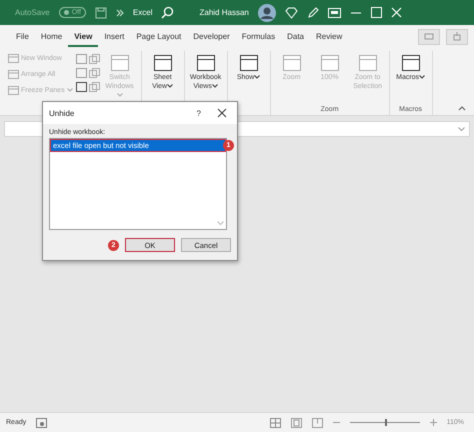 Image resolution: width=474 pixels, height=432 pixels. What do you see at coordinates (142, 12) in the screenshot?
I see `app-name: Excel` at bounding box center [142, 12].